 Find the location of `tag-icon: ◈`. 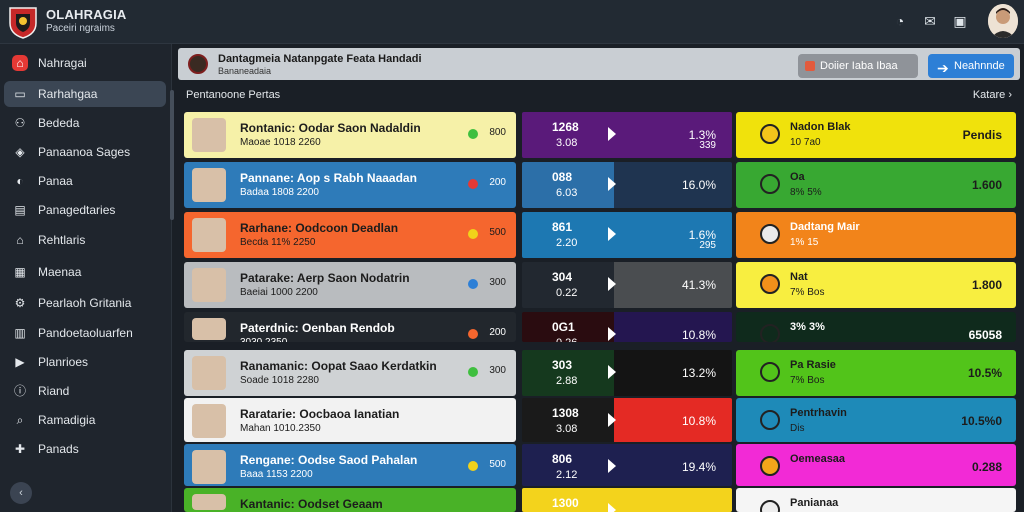

tag-icon: ◈ is located at coordinates (20, 152).